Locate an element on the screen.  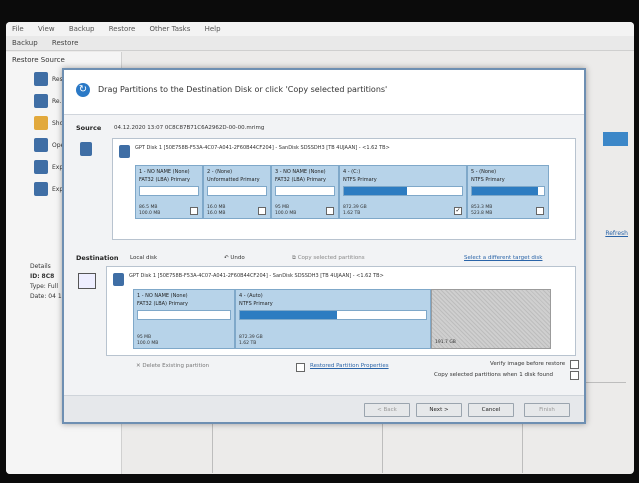
tab-backup: Backup is located at coordinates (25, 43).